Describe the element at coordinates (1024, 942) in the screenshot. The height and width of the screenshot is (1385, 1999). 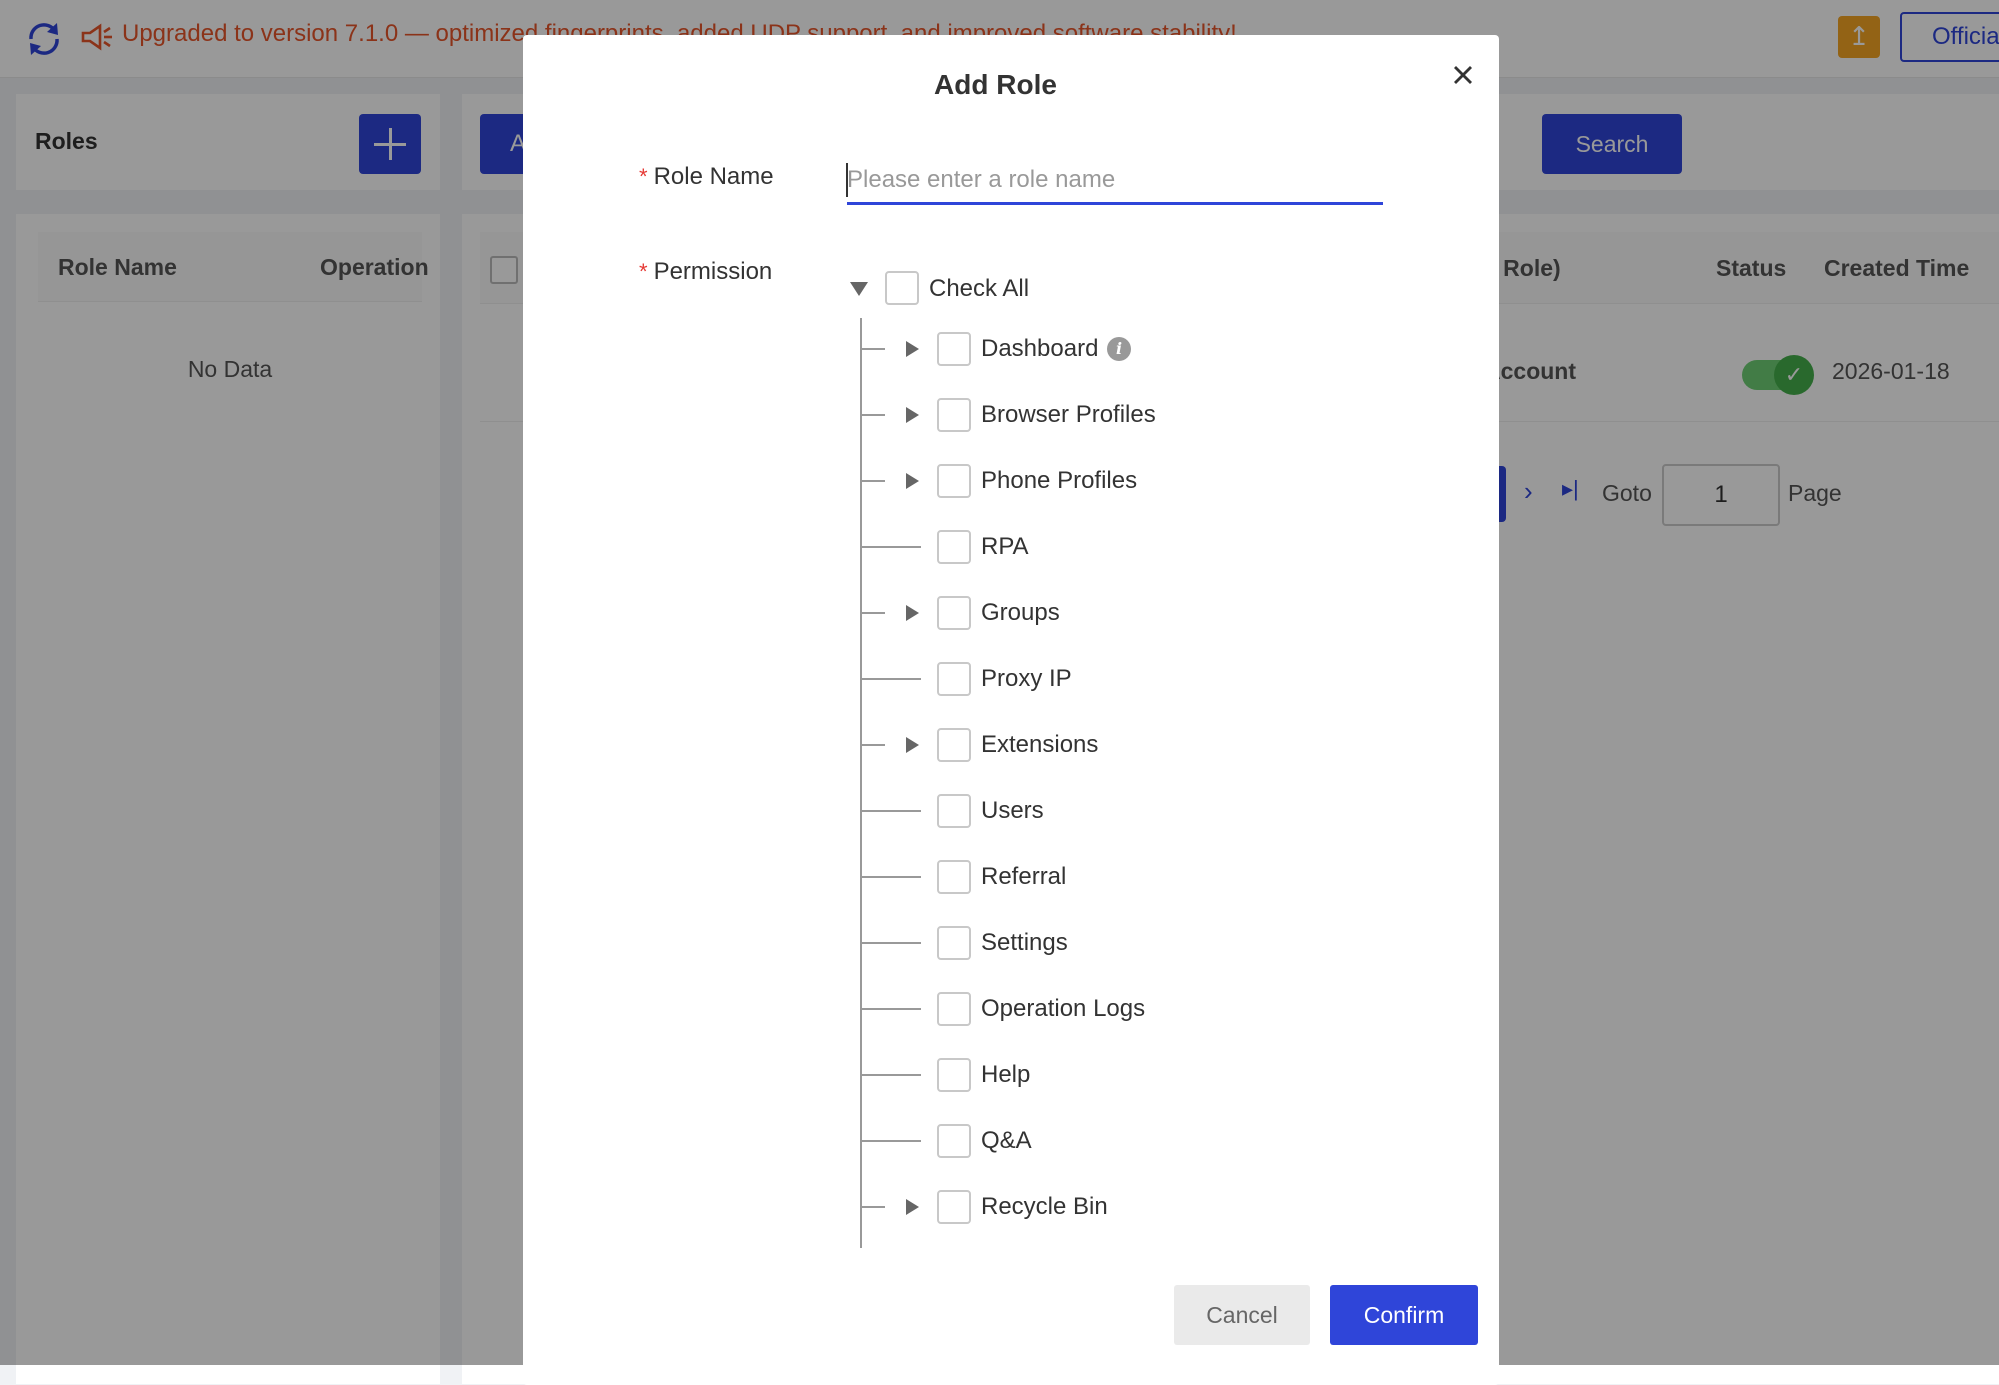
I see `permission-label-item: Settings` at that location.